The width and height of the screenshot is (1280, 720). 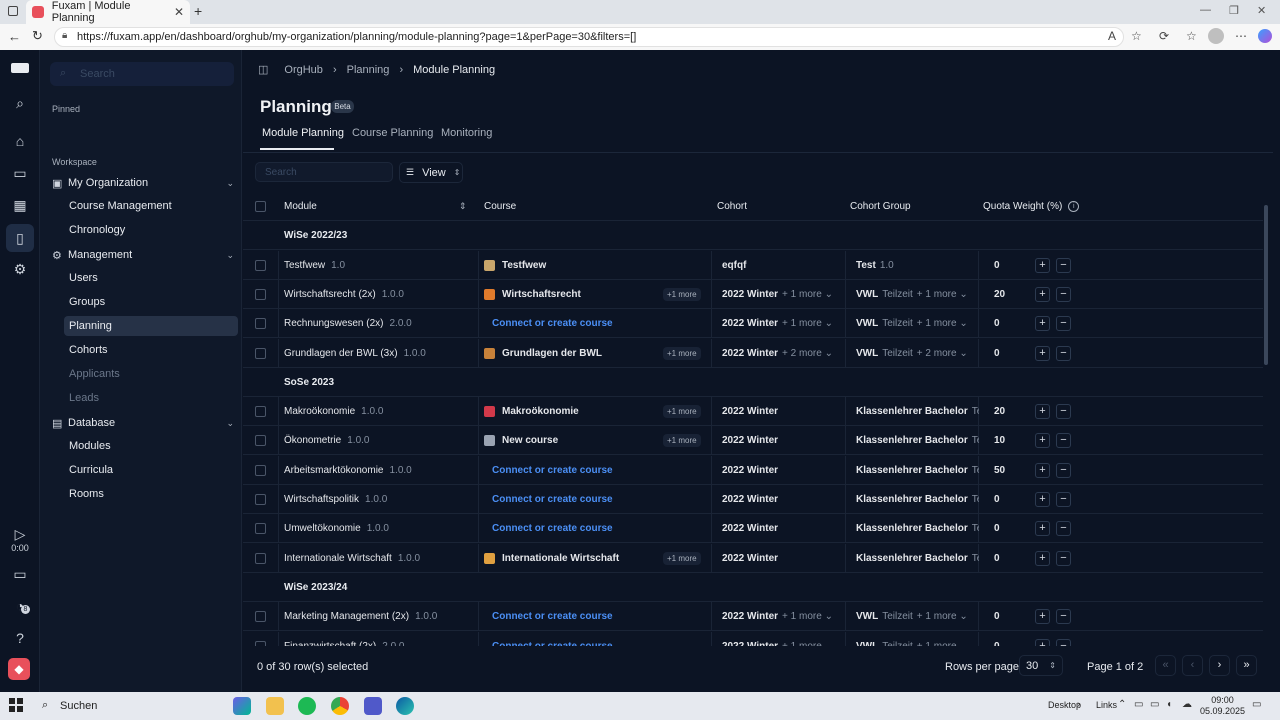 What do you see at coordinates (151, 326) in the screenshot?
I see `sidebar-item-planning: Planning` at bounding box center [151, 326].